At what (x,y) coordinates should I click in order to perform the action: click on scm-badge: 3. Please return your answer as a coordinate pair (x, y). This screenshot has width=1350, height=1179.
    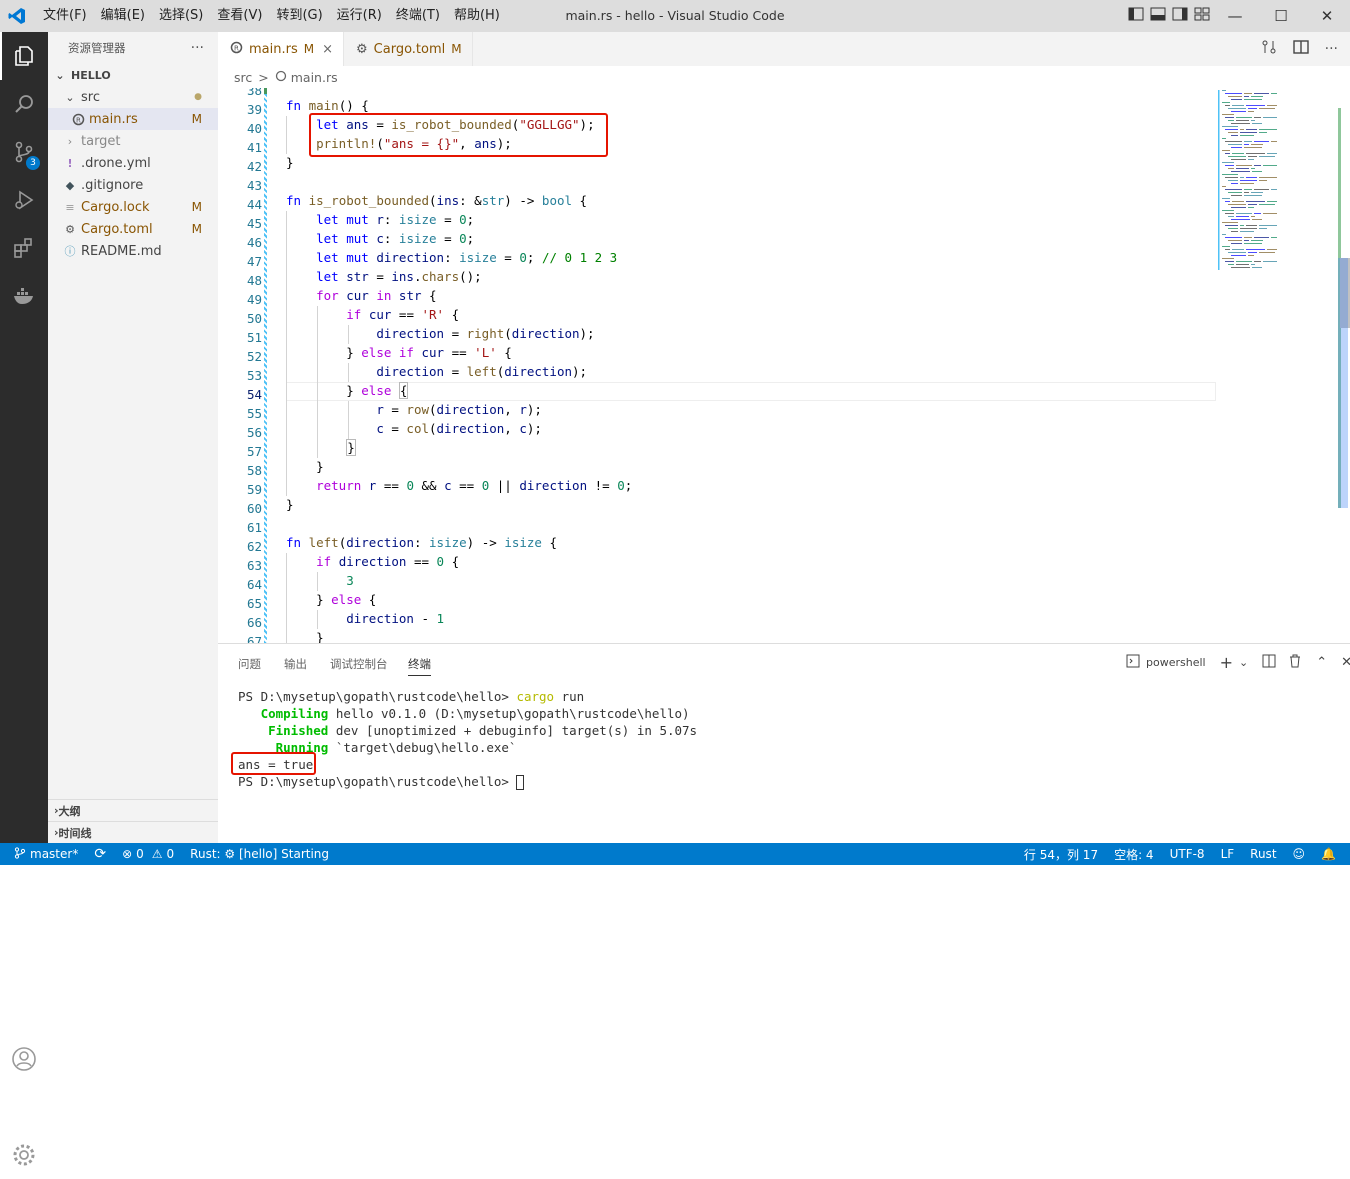
    Looking at the image, I should click on (33, 163).